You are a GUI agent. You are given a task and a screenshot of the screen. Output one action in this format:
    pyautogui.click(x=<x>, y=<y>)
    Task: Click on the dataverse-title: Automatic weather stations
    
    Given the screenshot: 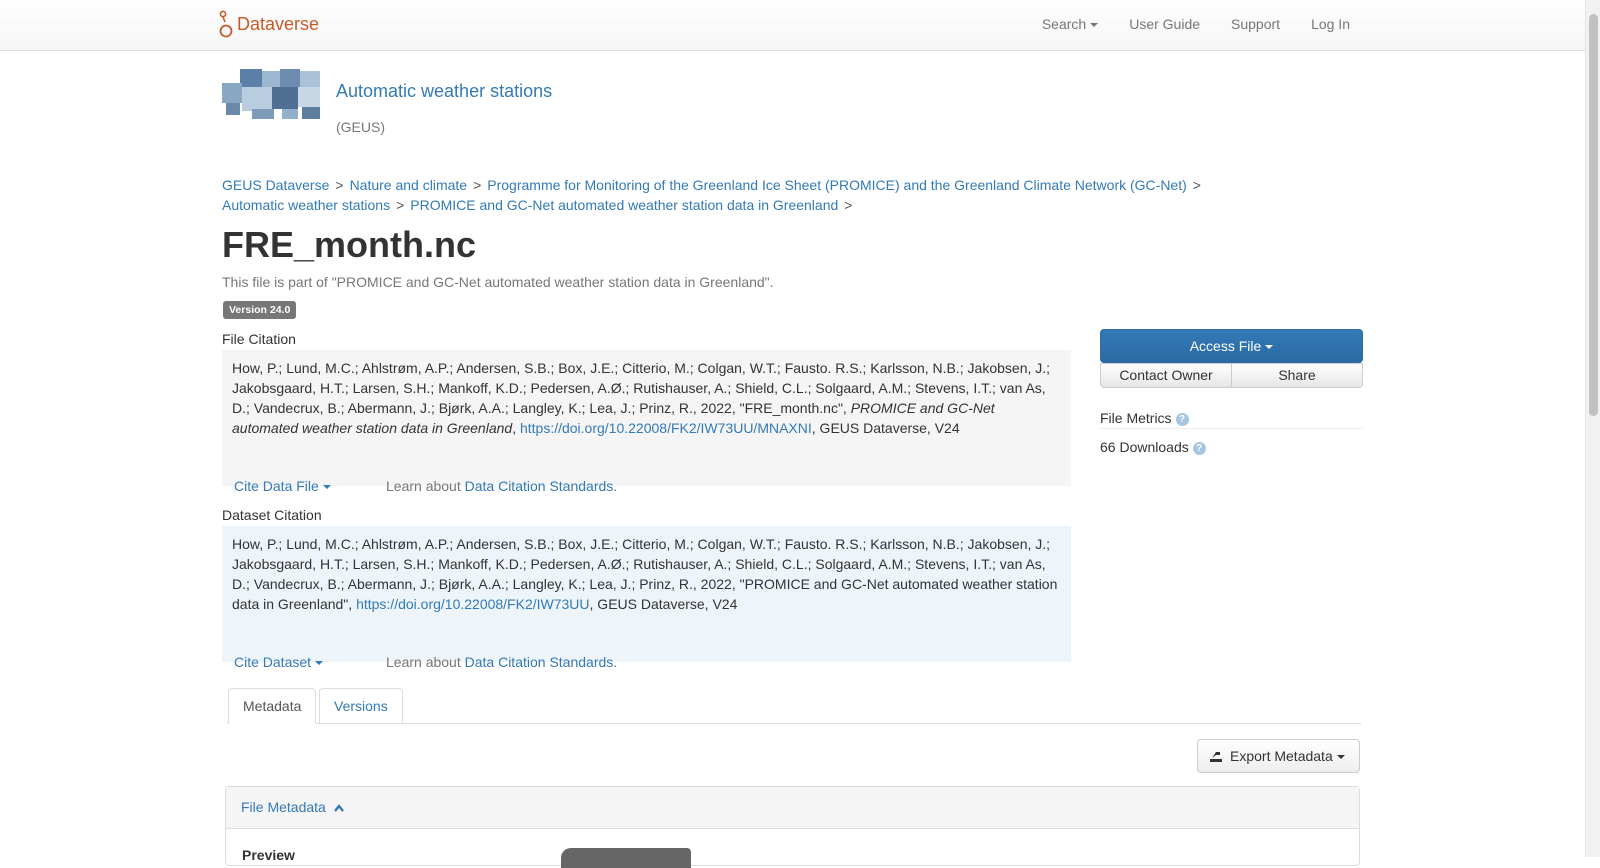 What is the action you would take?
    pyautogui.click(x=444, y=91)
    